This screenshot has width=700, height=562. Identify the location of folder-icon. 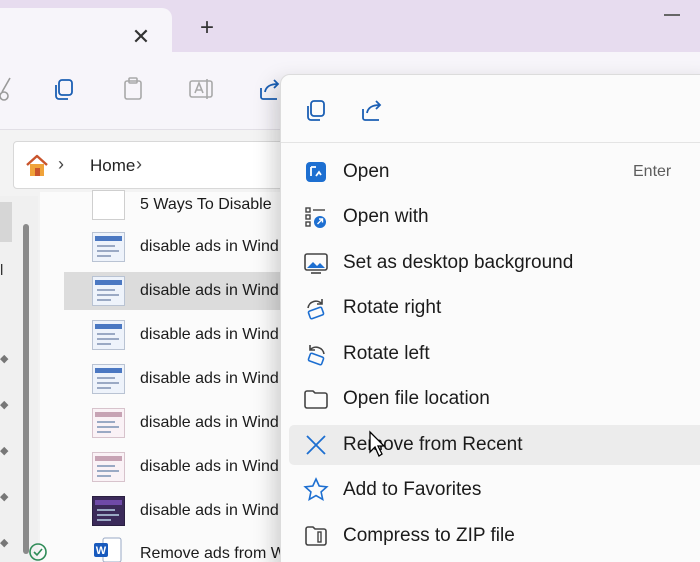
(316, 399).